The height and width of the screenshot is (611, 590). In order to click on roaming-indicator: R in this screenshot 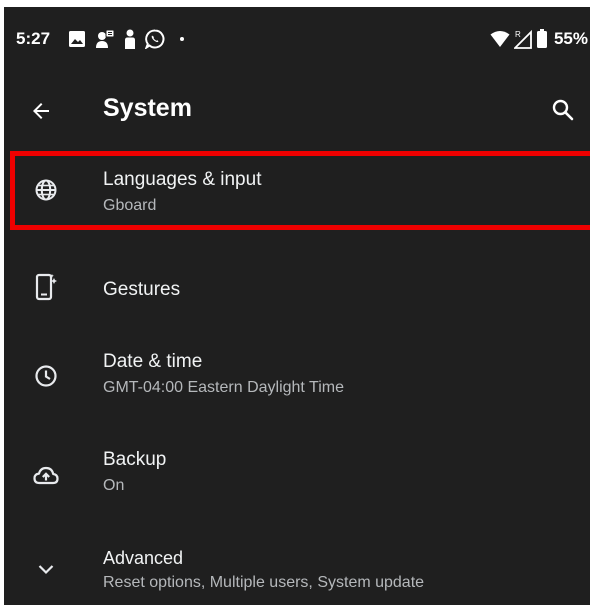, I will do `click(518, 34)`.